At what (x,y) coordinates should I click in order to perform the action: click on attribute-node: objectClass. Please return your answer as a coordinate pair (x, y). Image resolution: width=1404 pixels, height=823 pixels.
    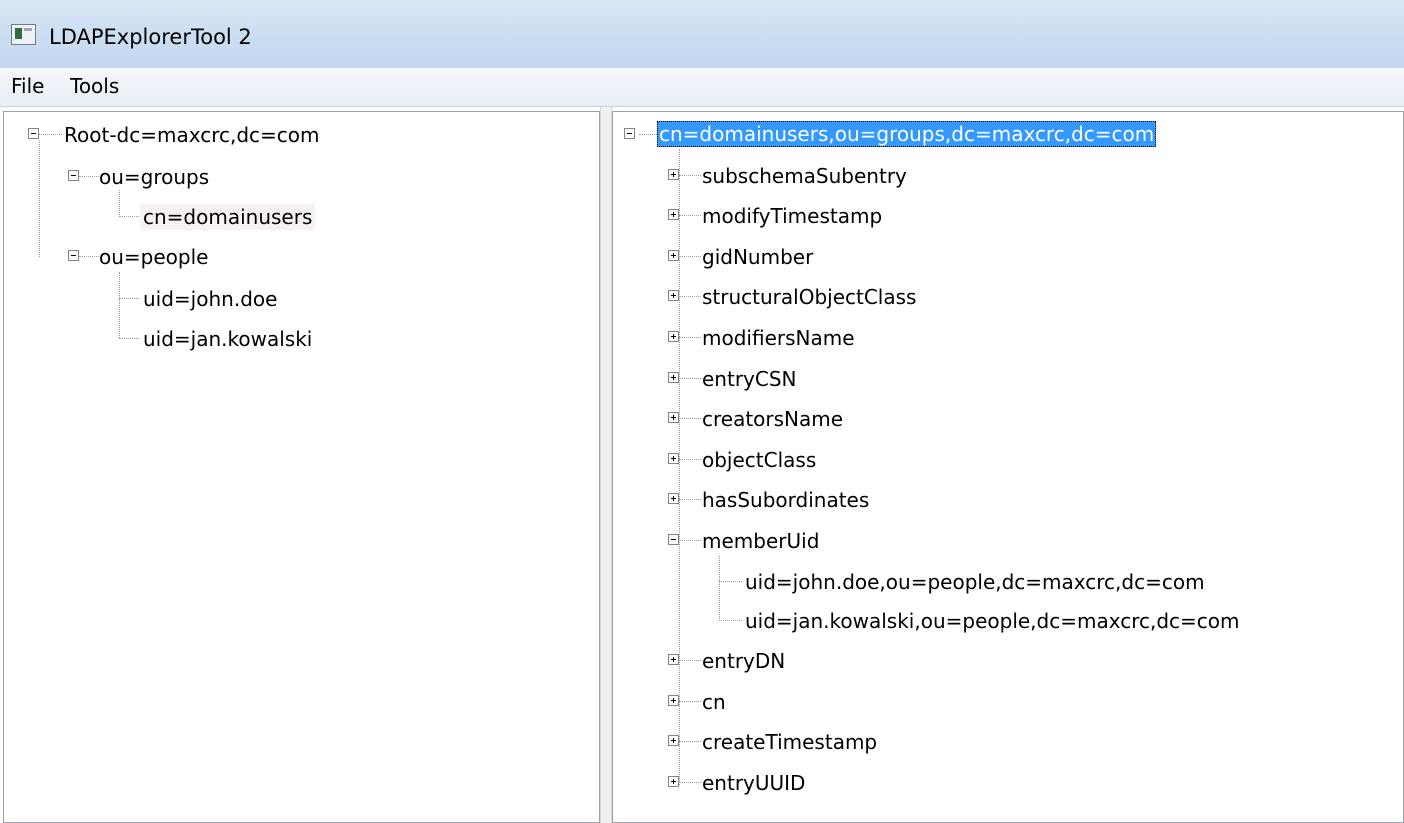
    Looking at the image, I should click on (759, 460).